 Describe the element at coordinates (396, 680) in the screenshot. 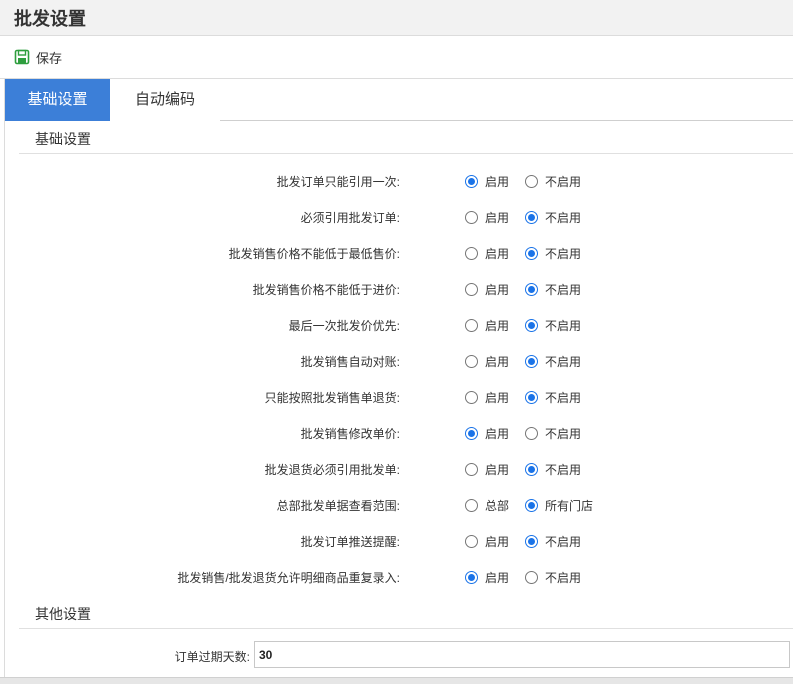

I see `horizontal-scrollbar` at that location.